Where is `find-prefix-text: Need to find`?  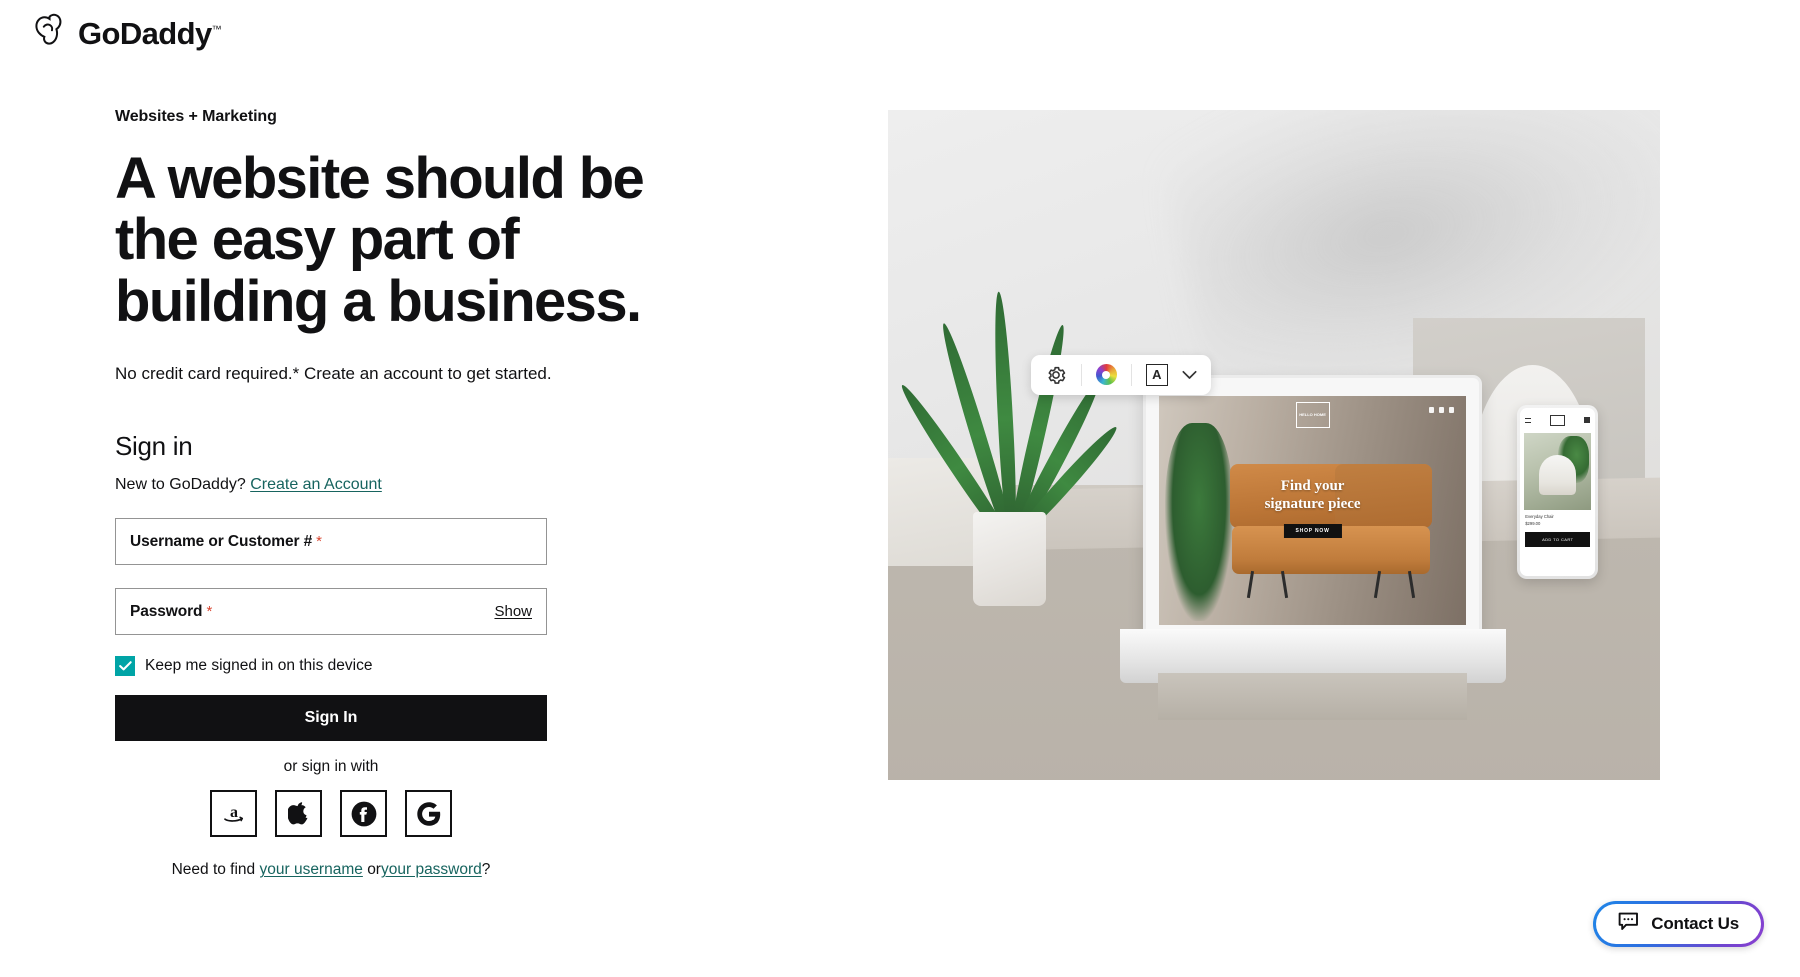 find-prefix-text: Need to find is located at coordinates (213, 870).